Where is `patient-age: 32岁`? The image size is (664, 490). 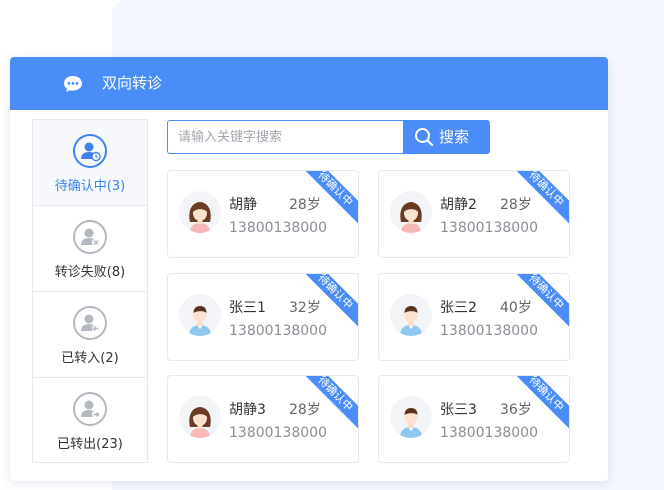
patient-age: 32岁 is located at coordinates (305, 308).